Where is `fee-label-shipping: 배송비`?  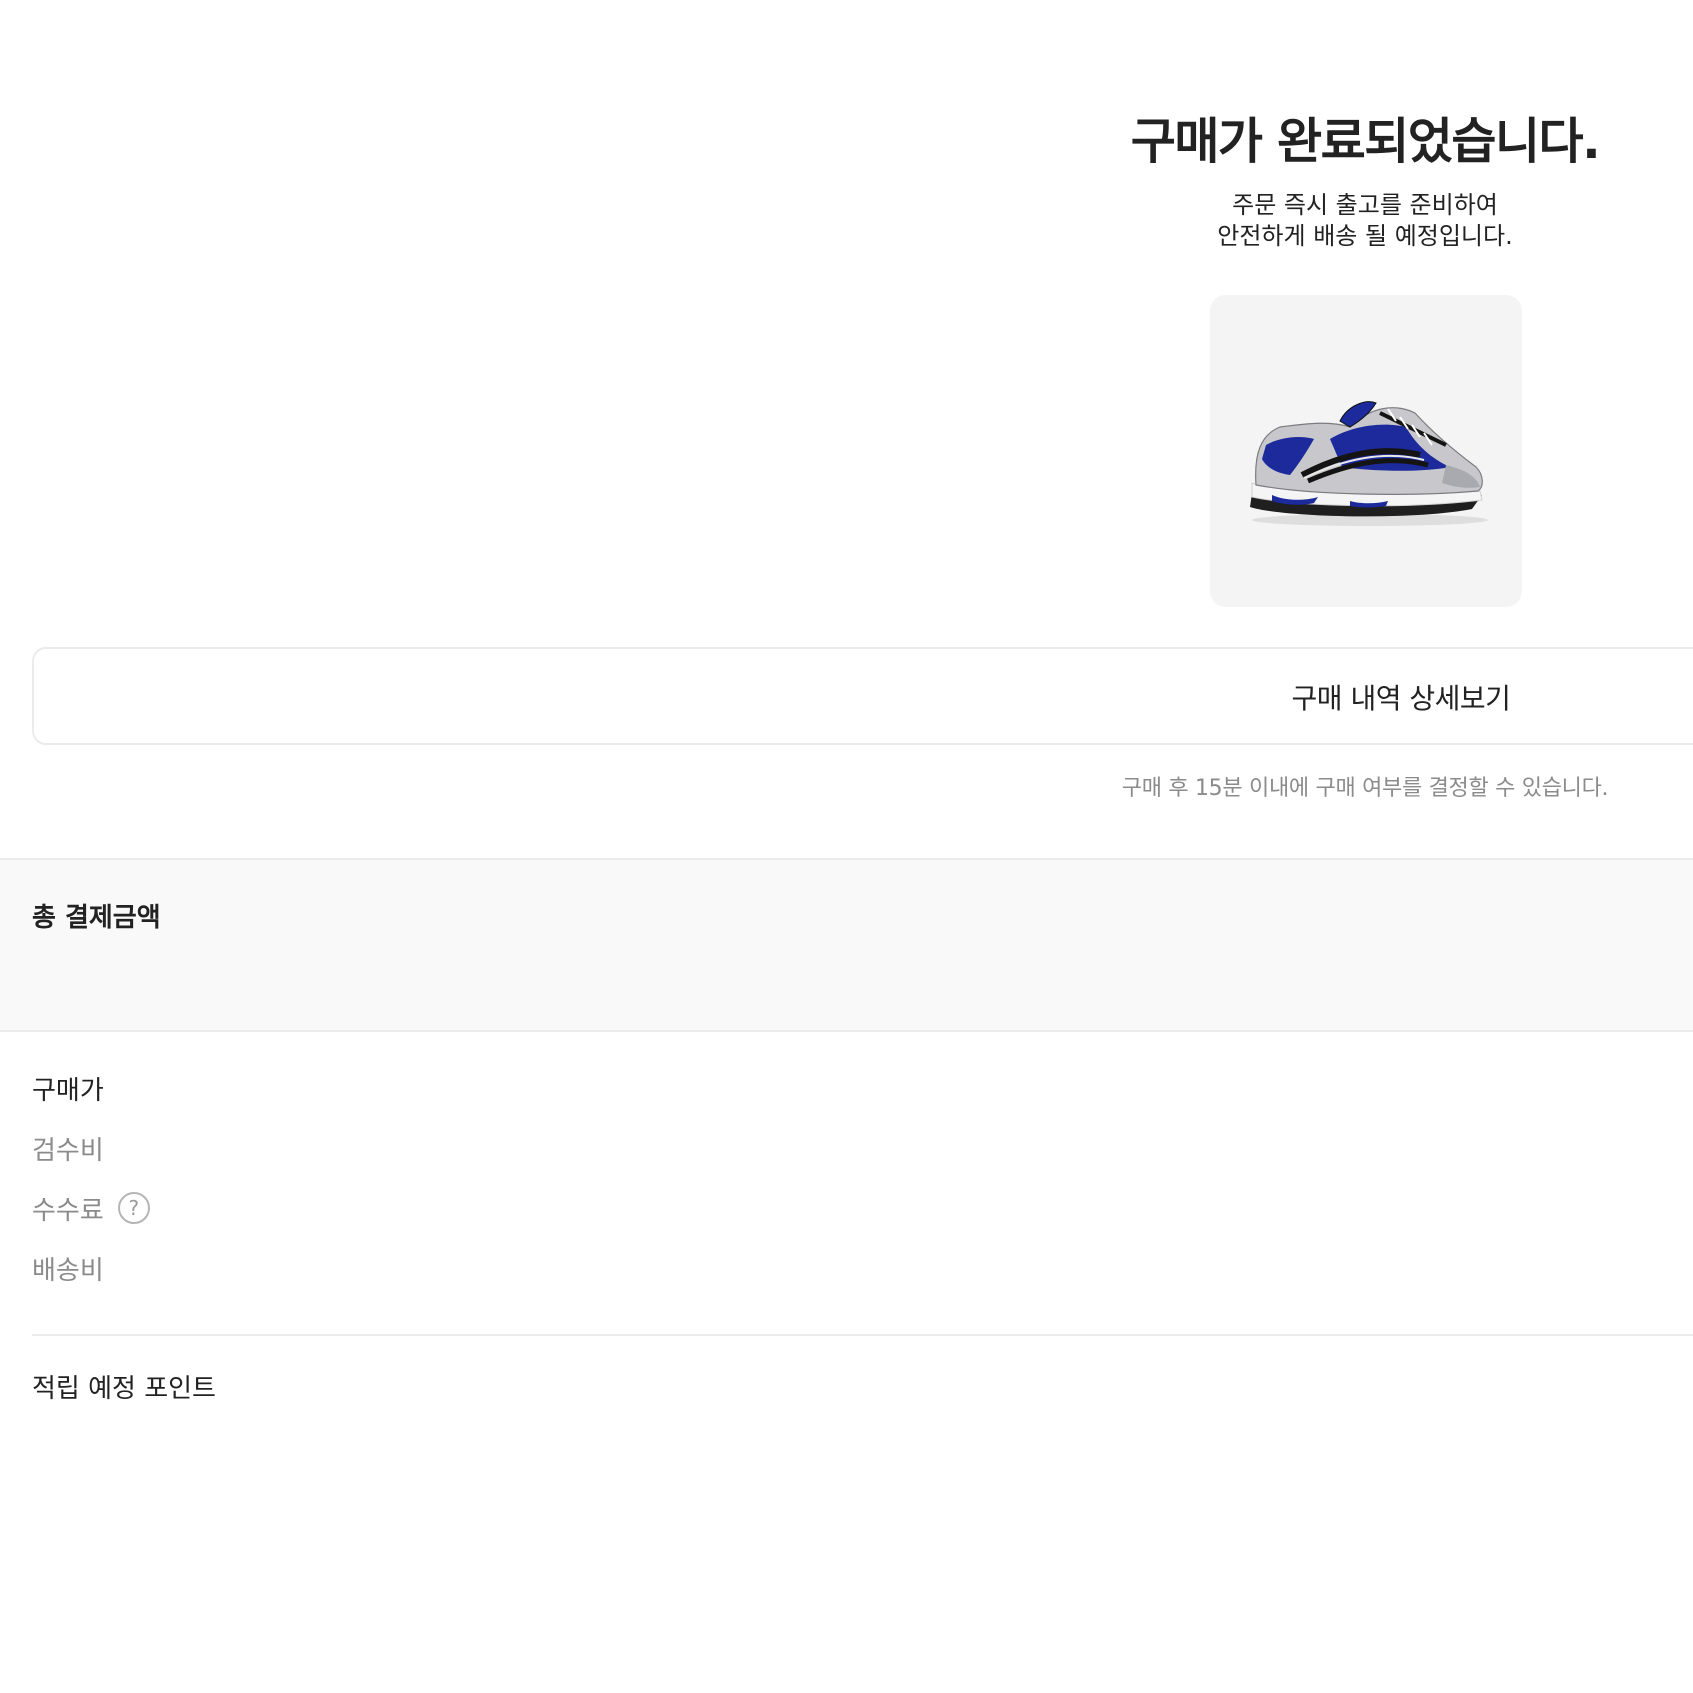 fee-label-shipping: 배송비 is located at coordinates (68, 1270).